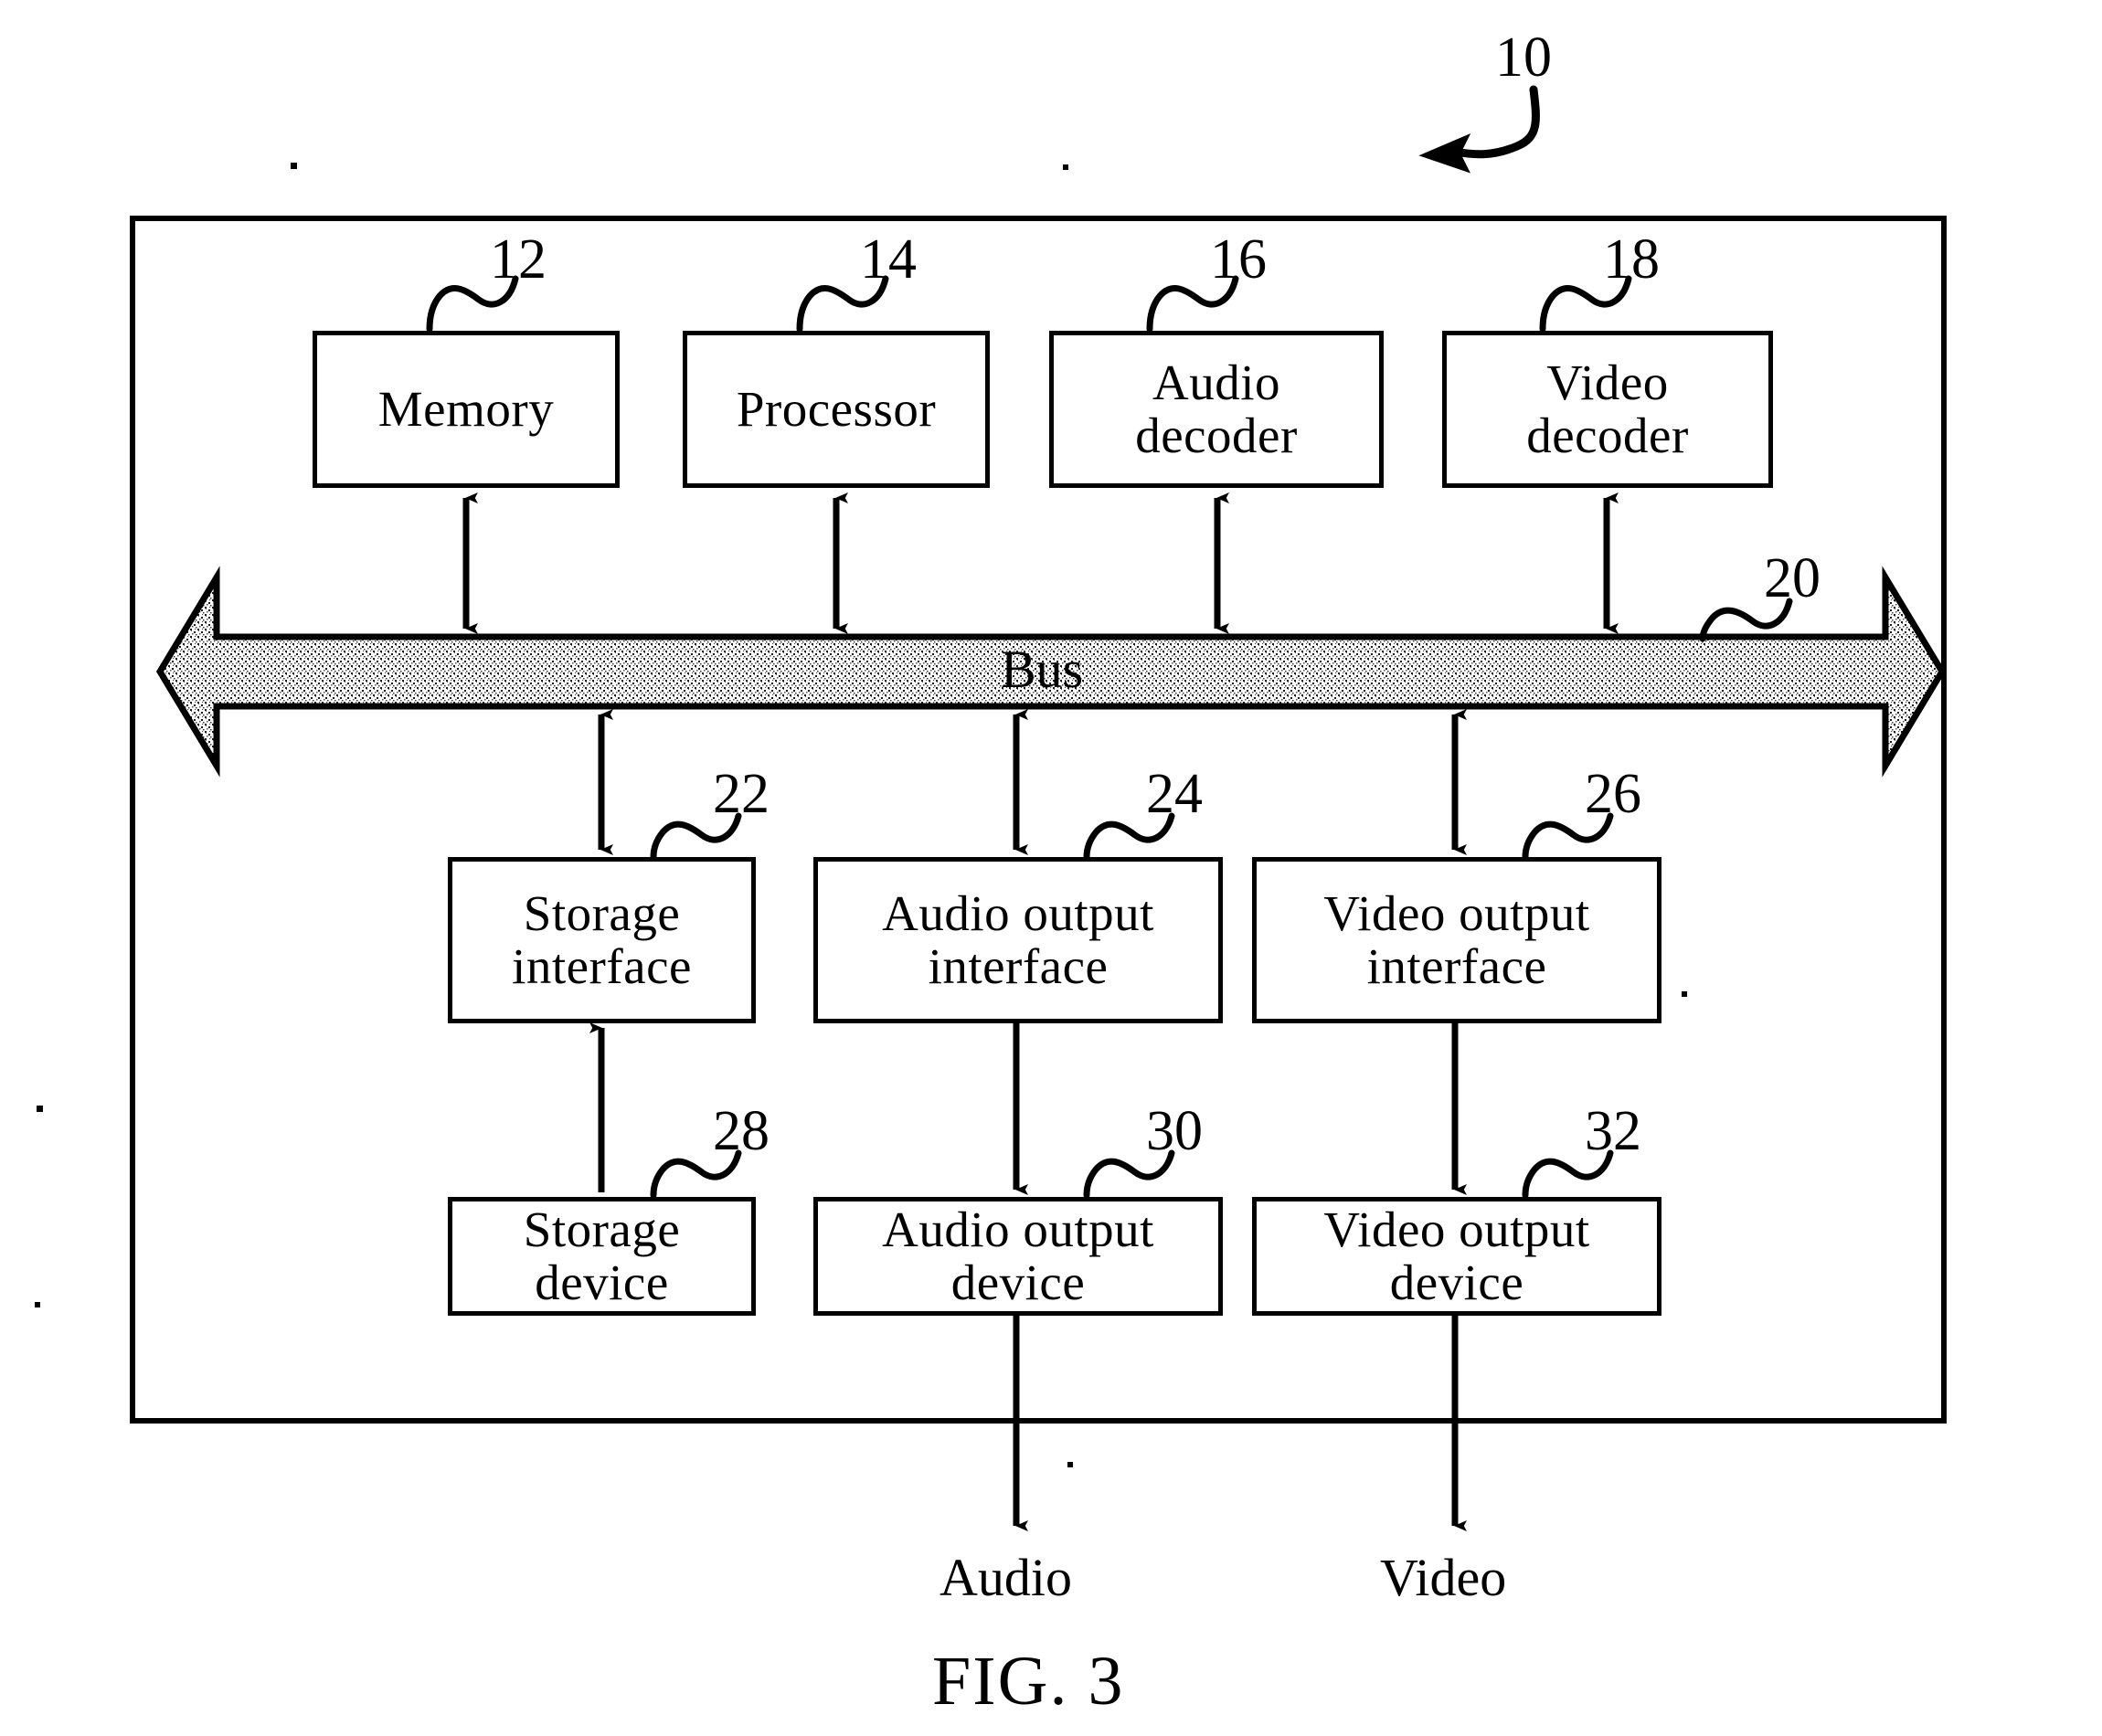 This screenshot has width=2102, height=1736. What do you see at coordinates (1216, 435) in the screenshot?
I see `block-audio-decoder-label-line2: decoder` at bounding box center [1216, 435].